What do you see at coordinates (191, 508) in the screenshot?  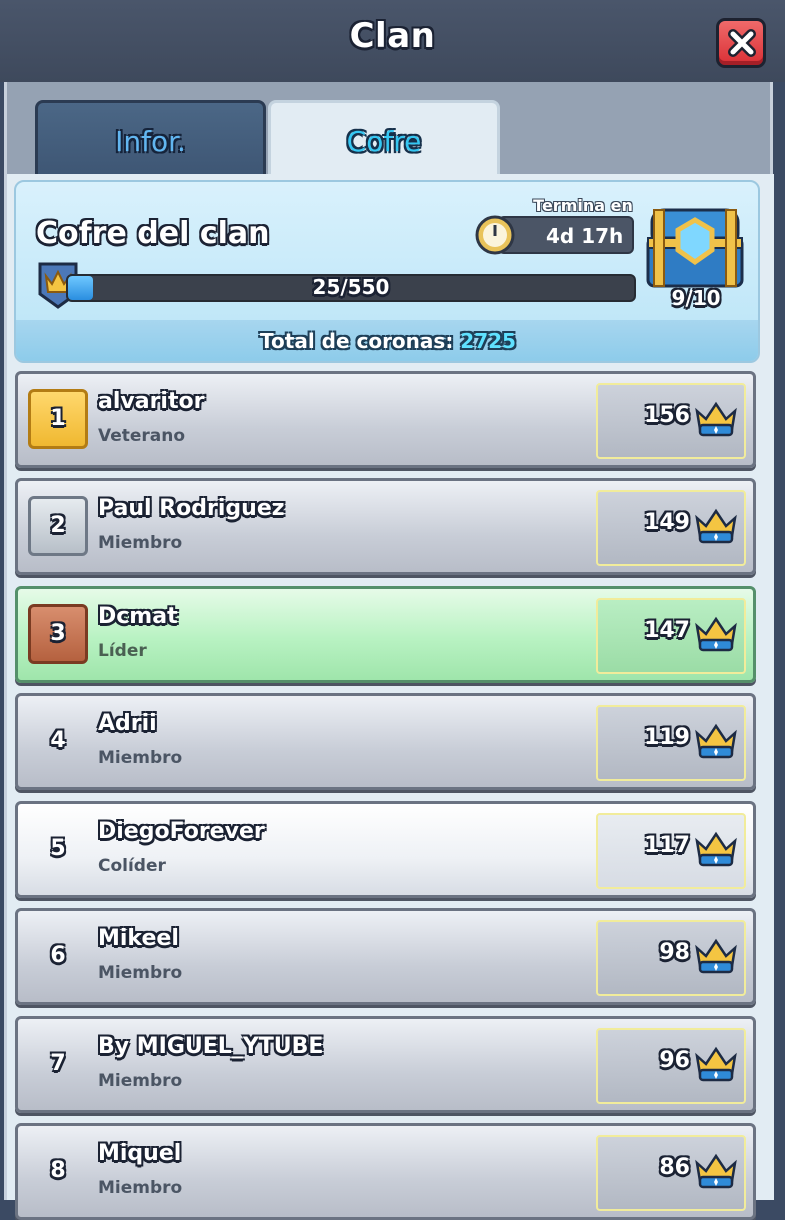 I see `member-name: Paul Rodriguez` at bounding box center [191, 508].